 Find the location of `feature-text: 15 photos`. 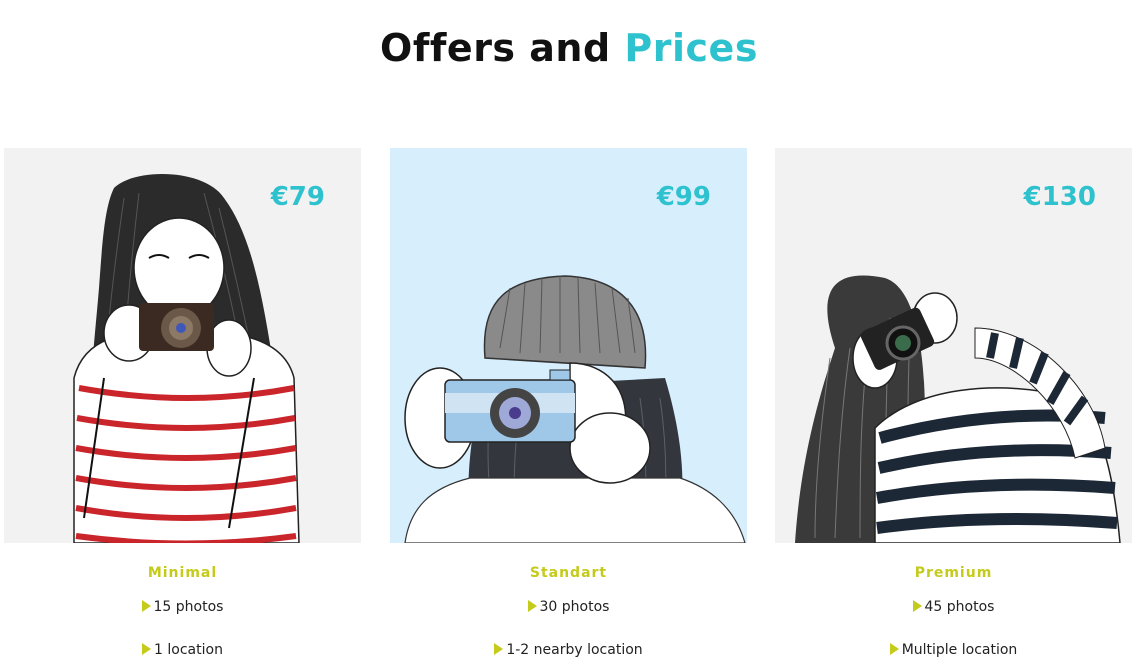

feature-text: 15 photos is located at coordinates (188, 607).